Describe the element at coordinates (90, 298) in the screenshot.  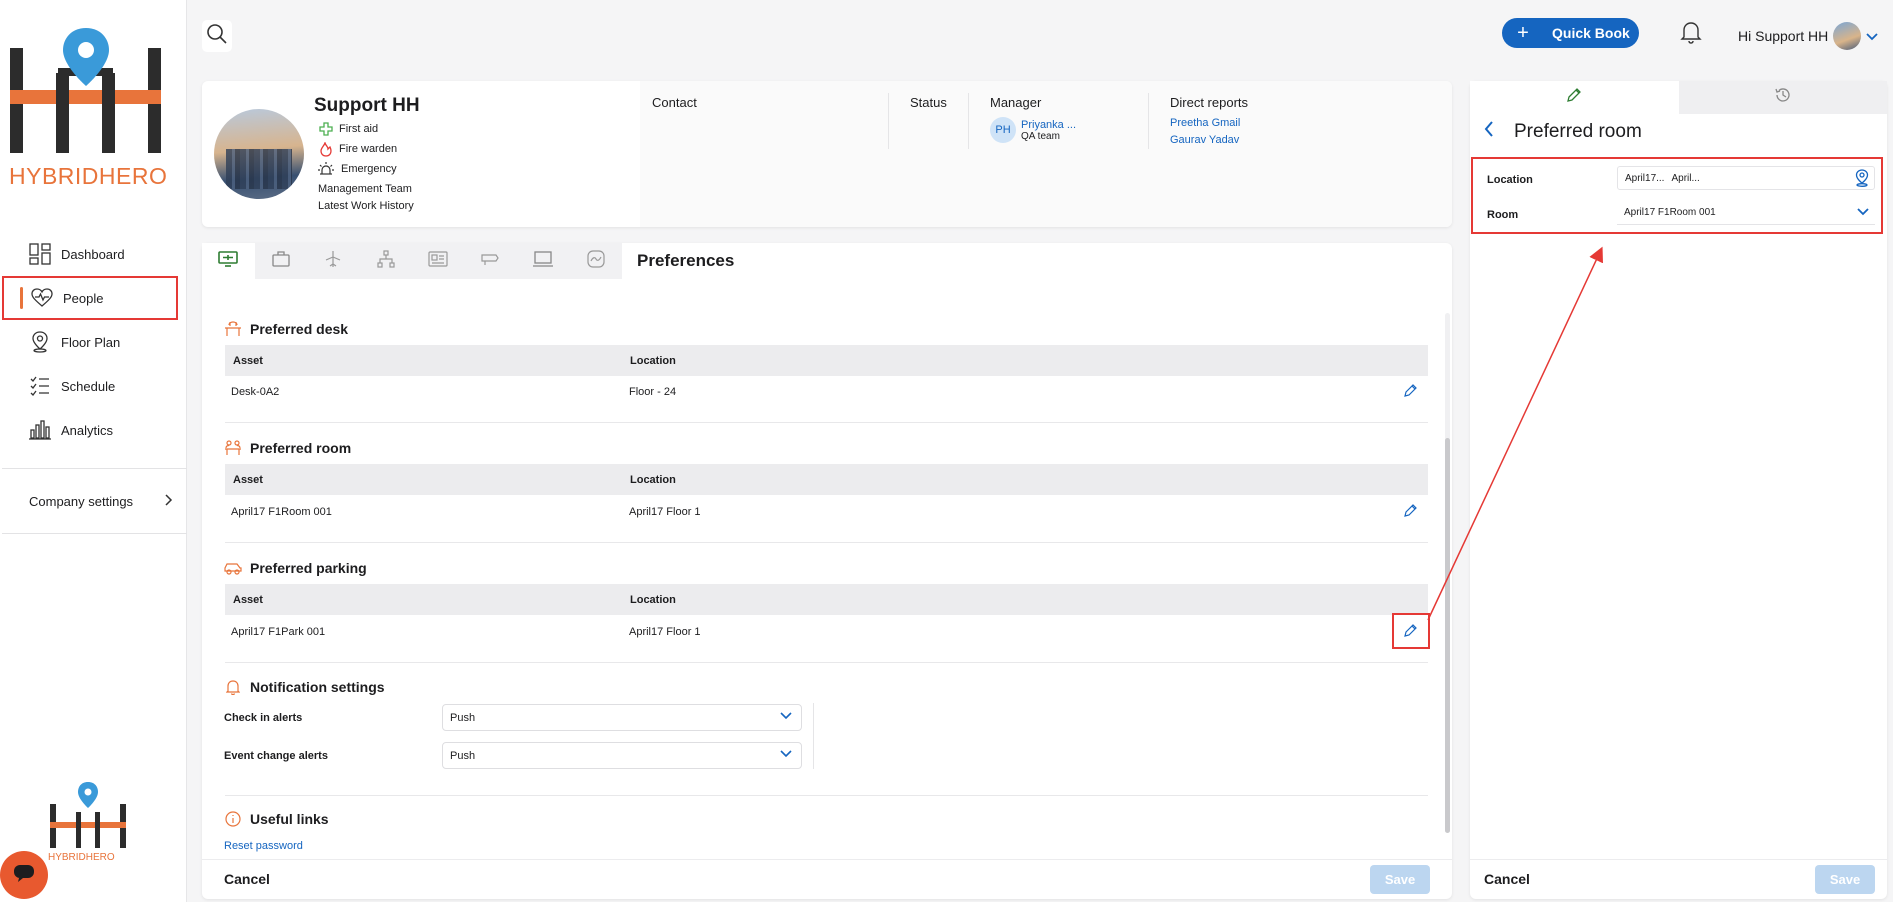
I see `sidebar-item-people: People` at that location.